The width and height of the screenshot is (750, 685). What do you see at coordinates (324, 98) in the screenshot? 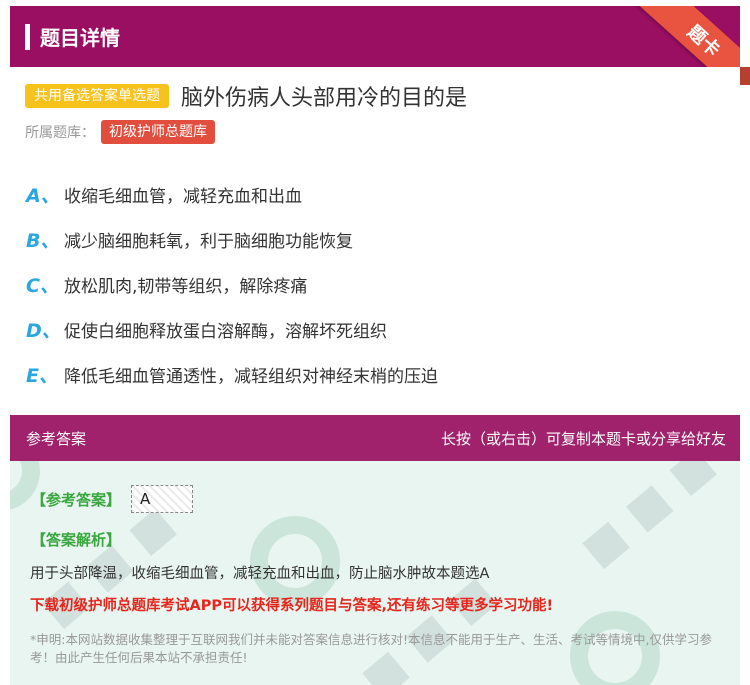
I see `question-text: 脑外伤病人头部用冷的目的是` at bounding box center [324, 98].